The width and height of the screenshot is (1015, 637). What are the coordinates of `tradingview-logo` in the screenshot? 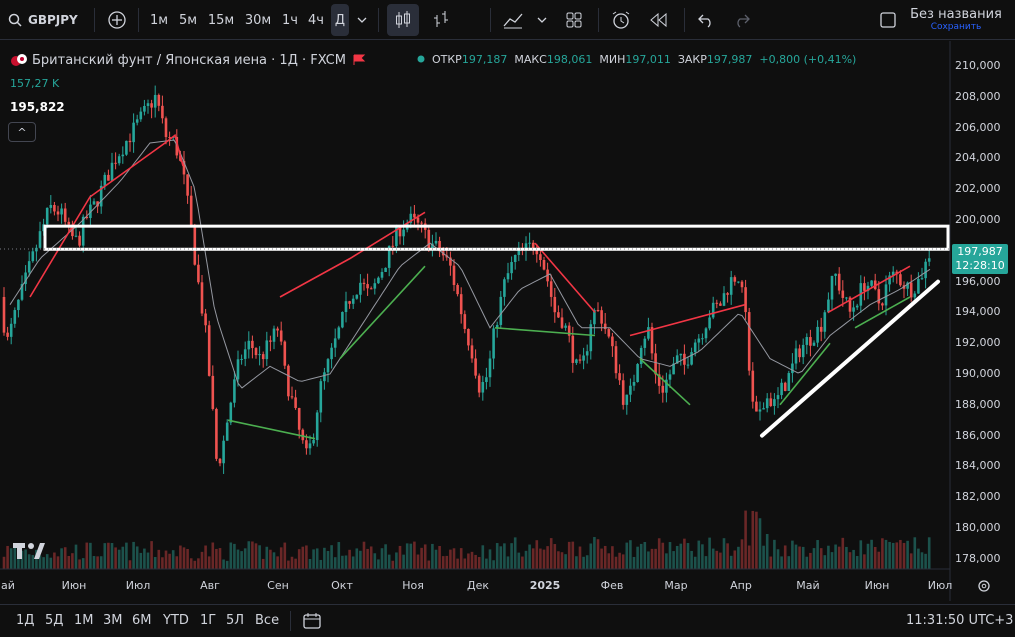 It's located at (29, 553).